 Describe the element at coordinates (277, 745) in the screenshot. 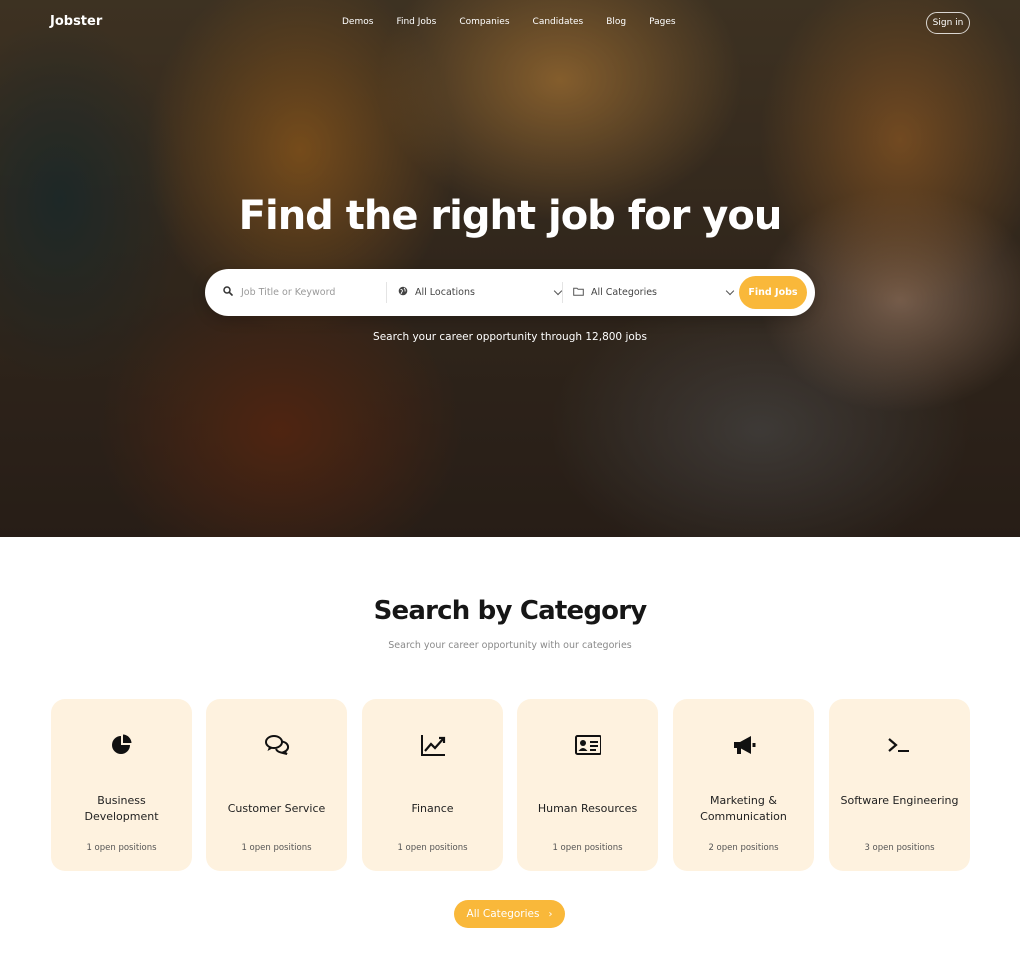

I see `chat-bubbles-icon` at that location.